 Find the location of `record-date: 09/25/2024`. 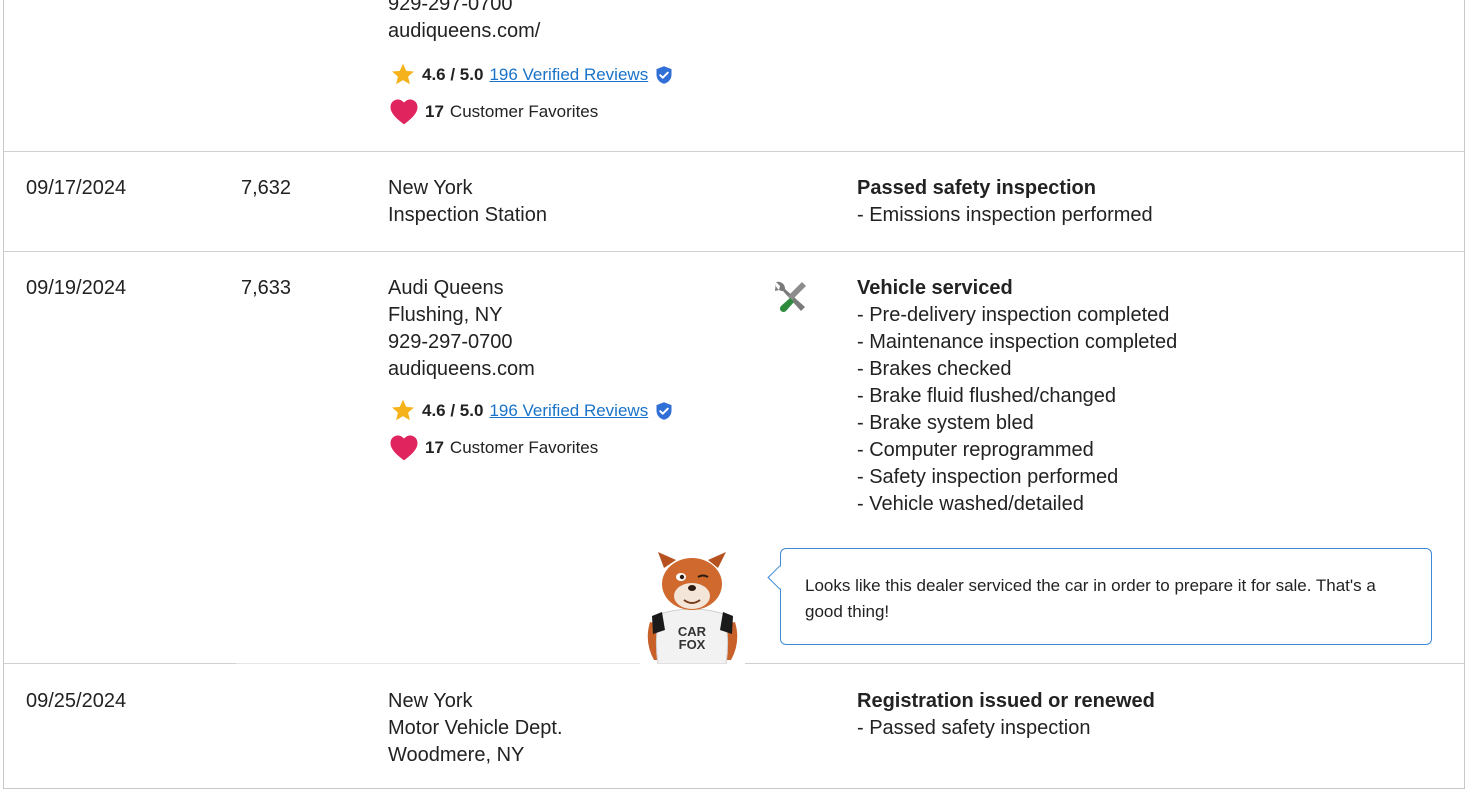

record-date: 09/25/2024 is located at coordinates (76, 701).